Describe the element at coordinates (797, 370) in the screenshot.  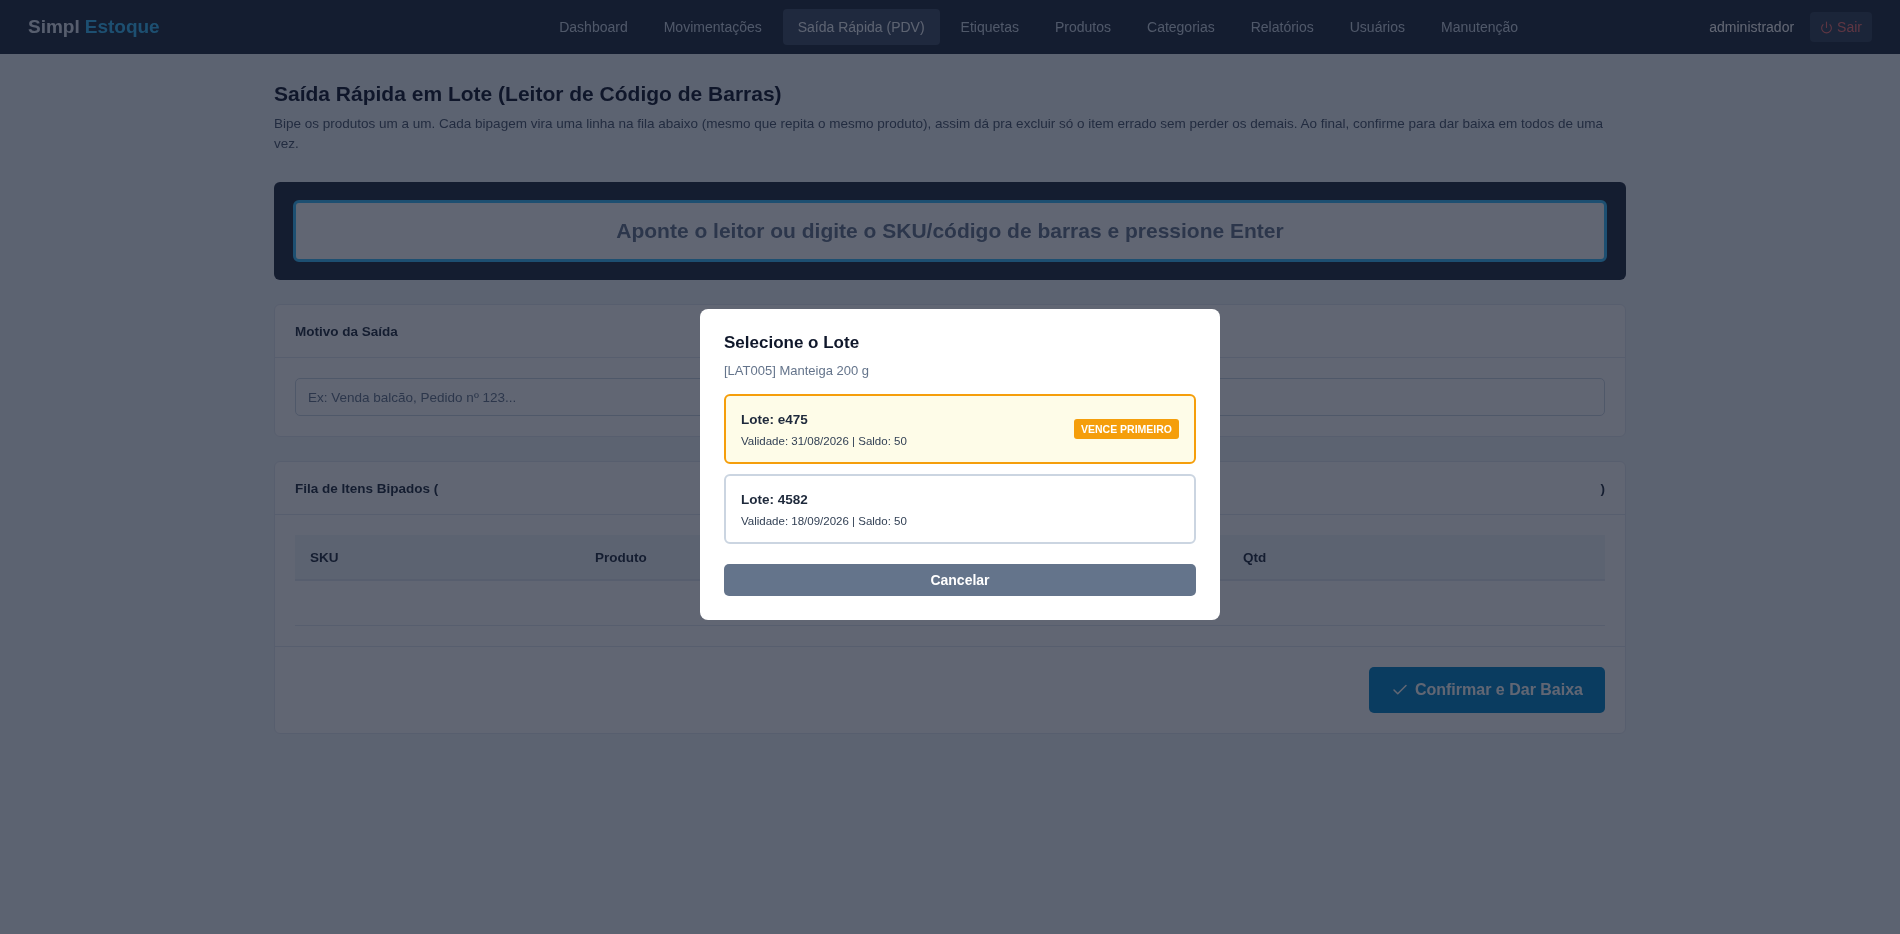
I see `product-name: [LAT005] Manteiga 200 g` at that location.